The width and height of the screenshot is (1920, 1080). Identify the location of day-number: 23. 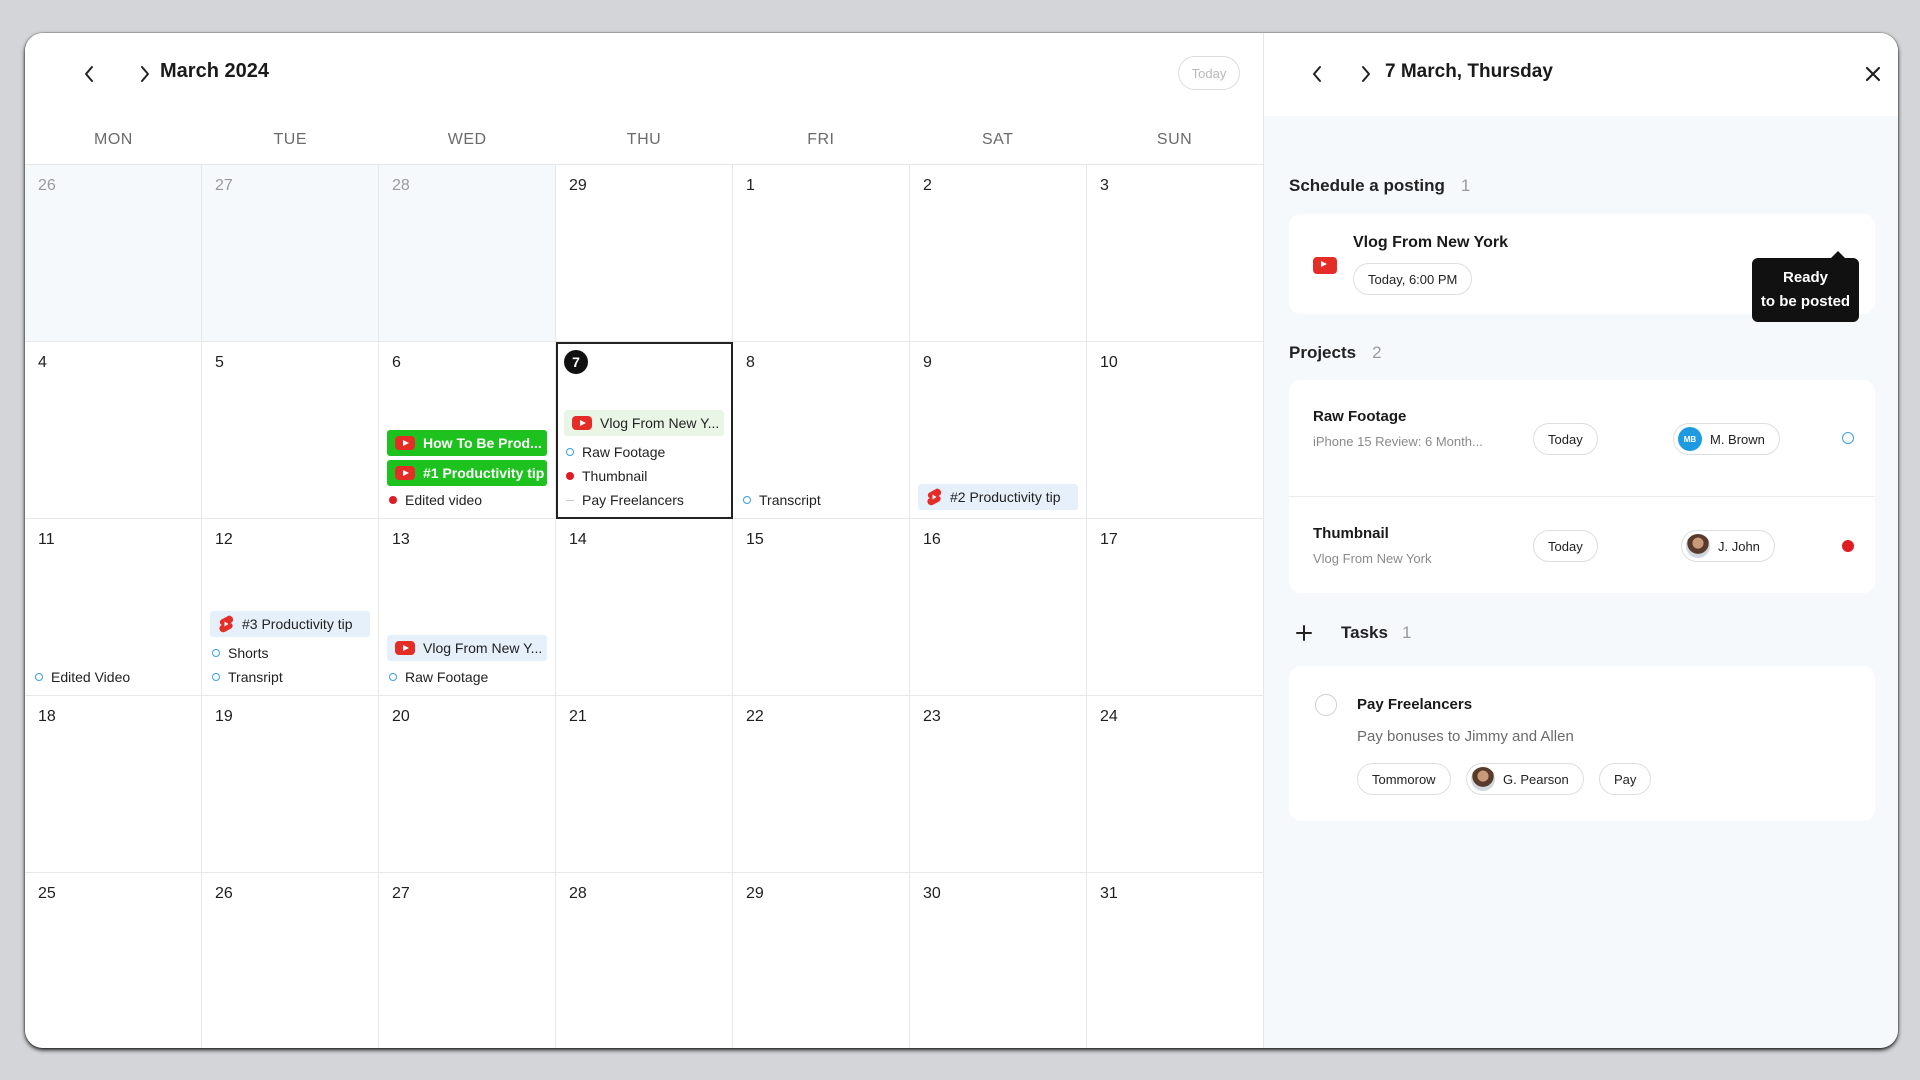
(932, 716).